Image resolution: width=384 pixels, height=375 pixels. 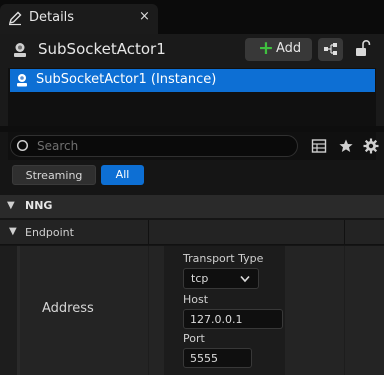 I want to click on category-nng: ▼ NNG, so click(x=192, y=206).